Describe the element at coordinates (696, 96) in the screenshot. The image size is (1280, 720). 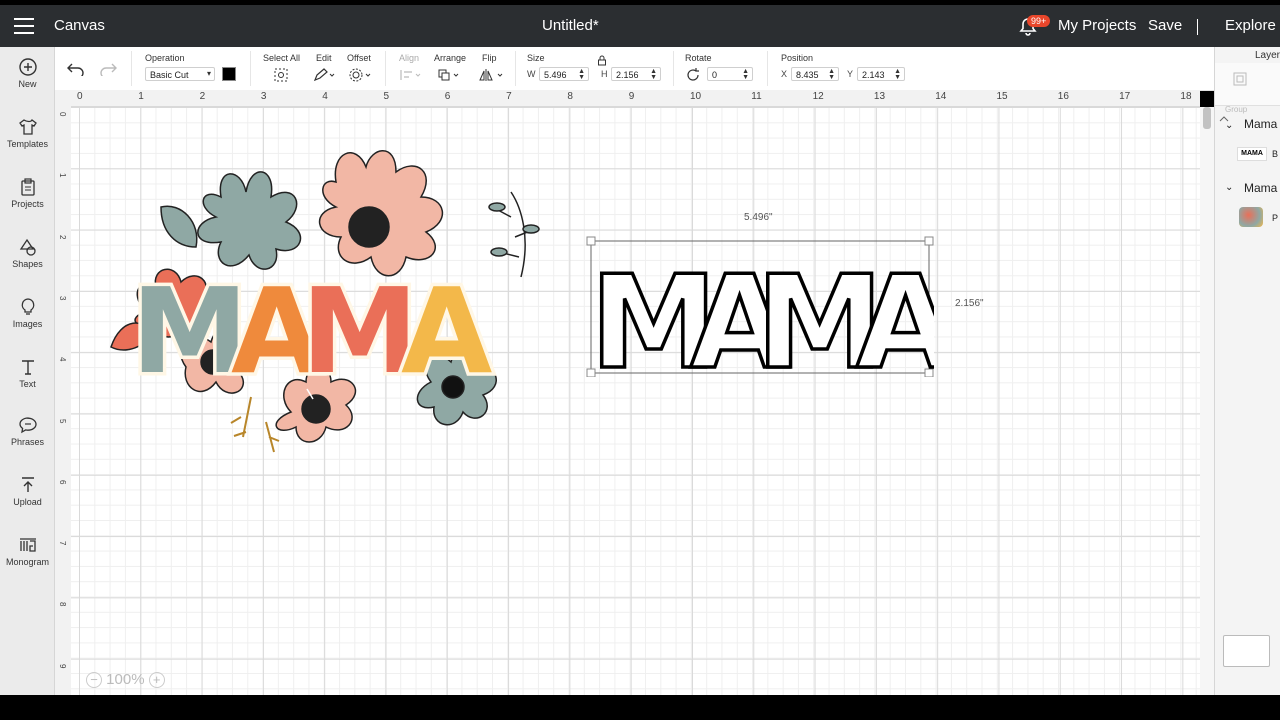
I see `ruler-tick-label: 10` at that location.